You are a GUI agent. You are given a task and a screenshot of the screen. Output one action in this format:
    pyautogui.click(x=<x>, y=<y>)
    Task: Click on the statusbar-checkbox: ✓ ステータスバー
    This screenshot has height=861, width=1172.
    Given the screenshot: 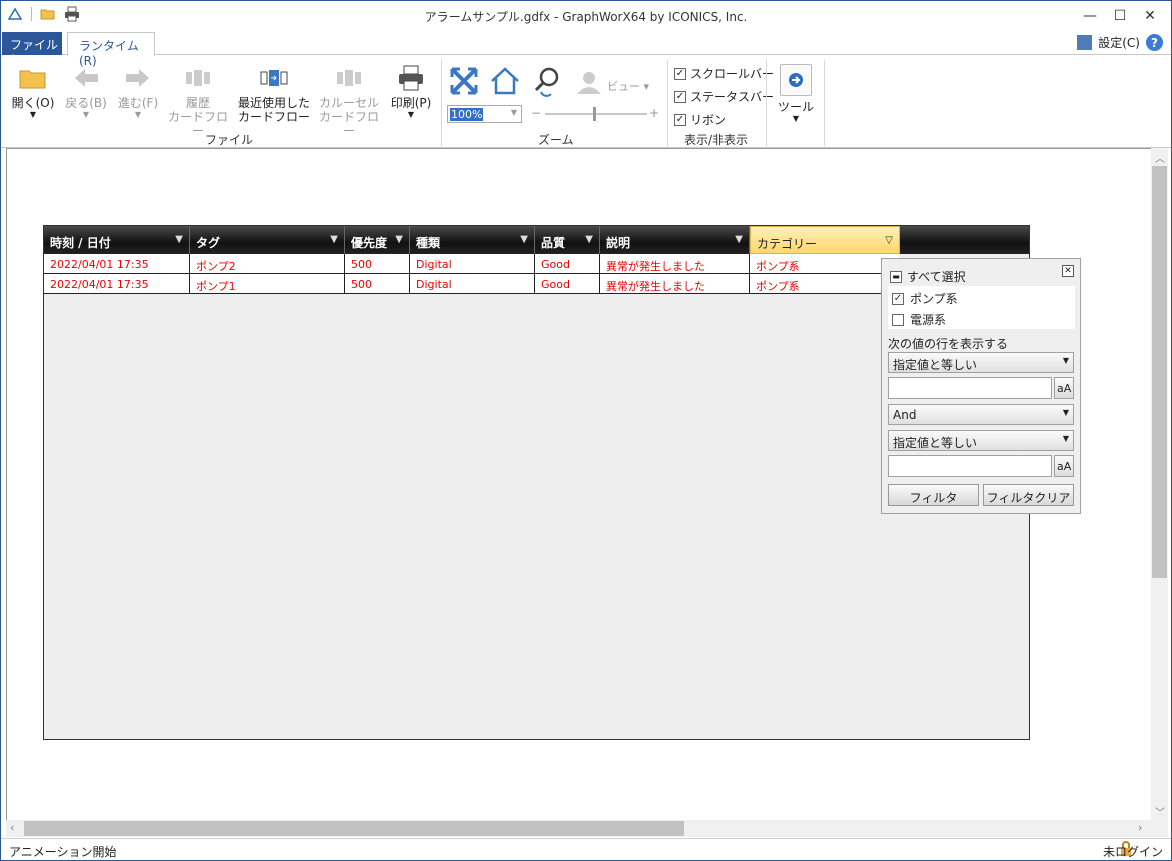 What is the action you would take?
    pyautogui.click(x=724, y=96)
    